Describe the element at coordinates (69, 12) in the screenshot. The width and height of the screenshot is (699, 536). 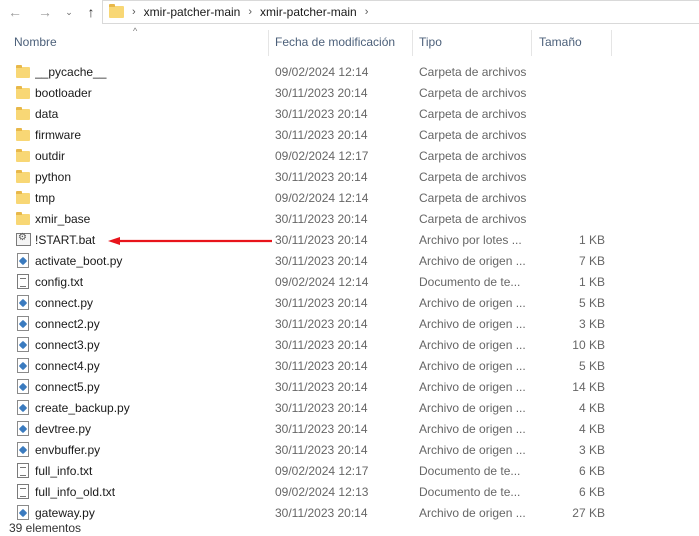
I see `recent-locations-chevron-icon: ⌄` at that location.